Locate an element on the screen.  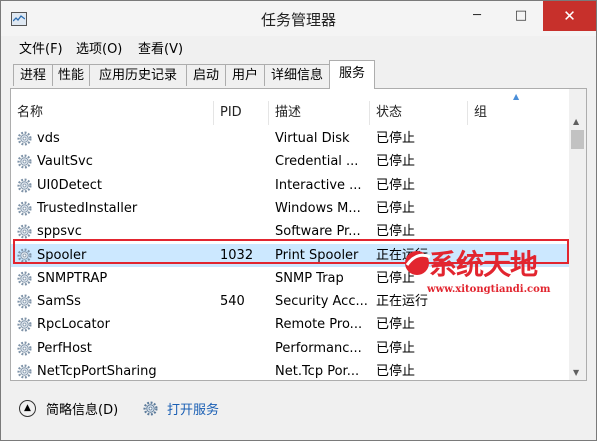
scroll-up-icon: ▲ is located at coordinates (576, 121).